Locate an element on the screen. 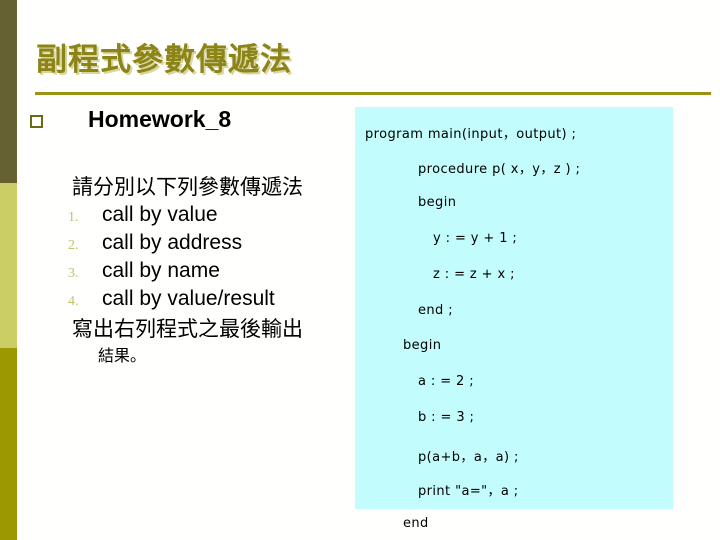  code-line: b : = 3 ; is located at coordinates (446, 417).